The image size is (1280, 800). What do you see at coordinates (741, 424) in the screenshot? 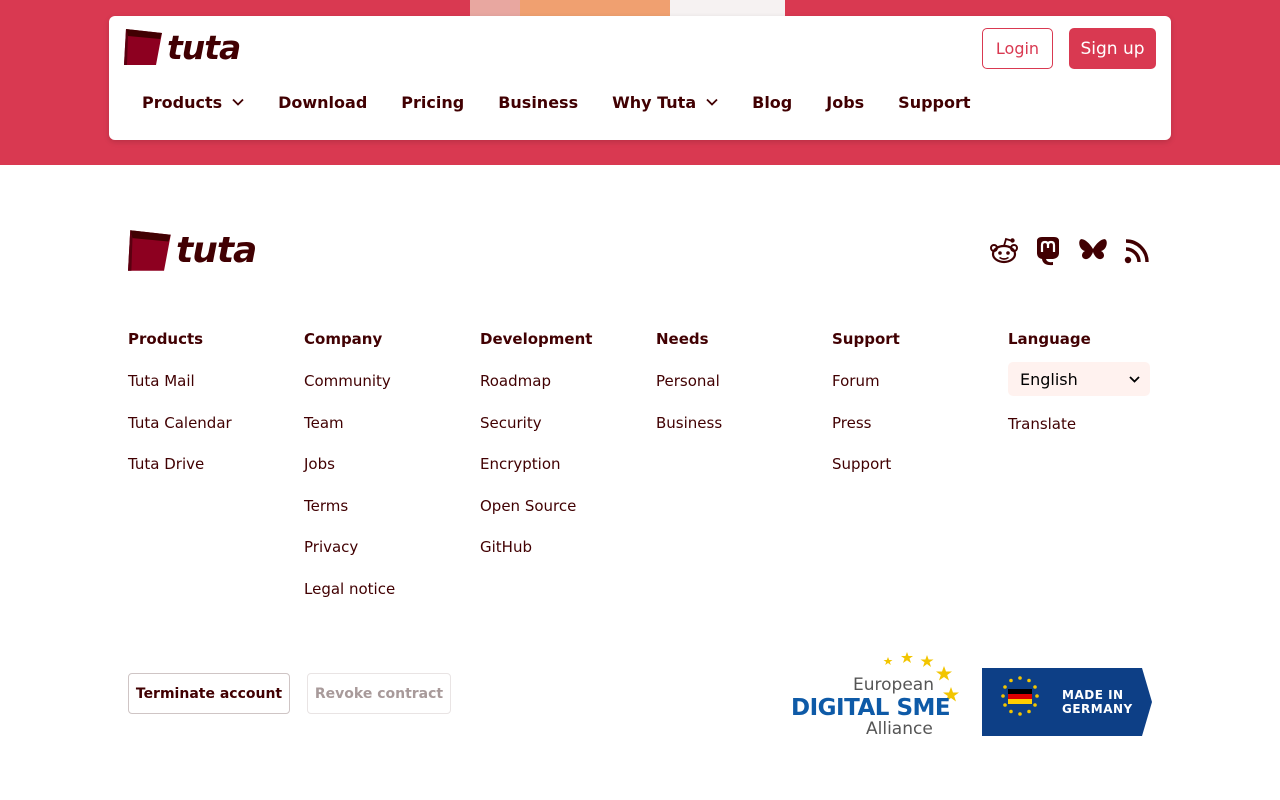
I see `footer-link-business: Business` at bounding box center [741, 424].